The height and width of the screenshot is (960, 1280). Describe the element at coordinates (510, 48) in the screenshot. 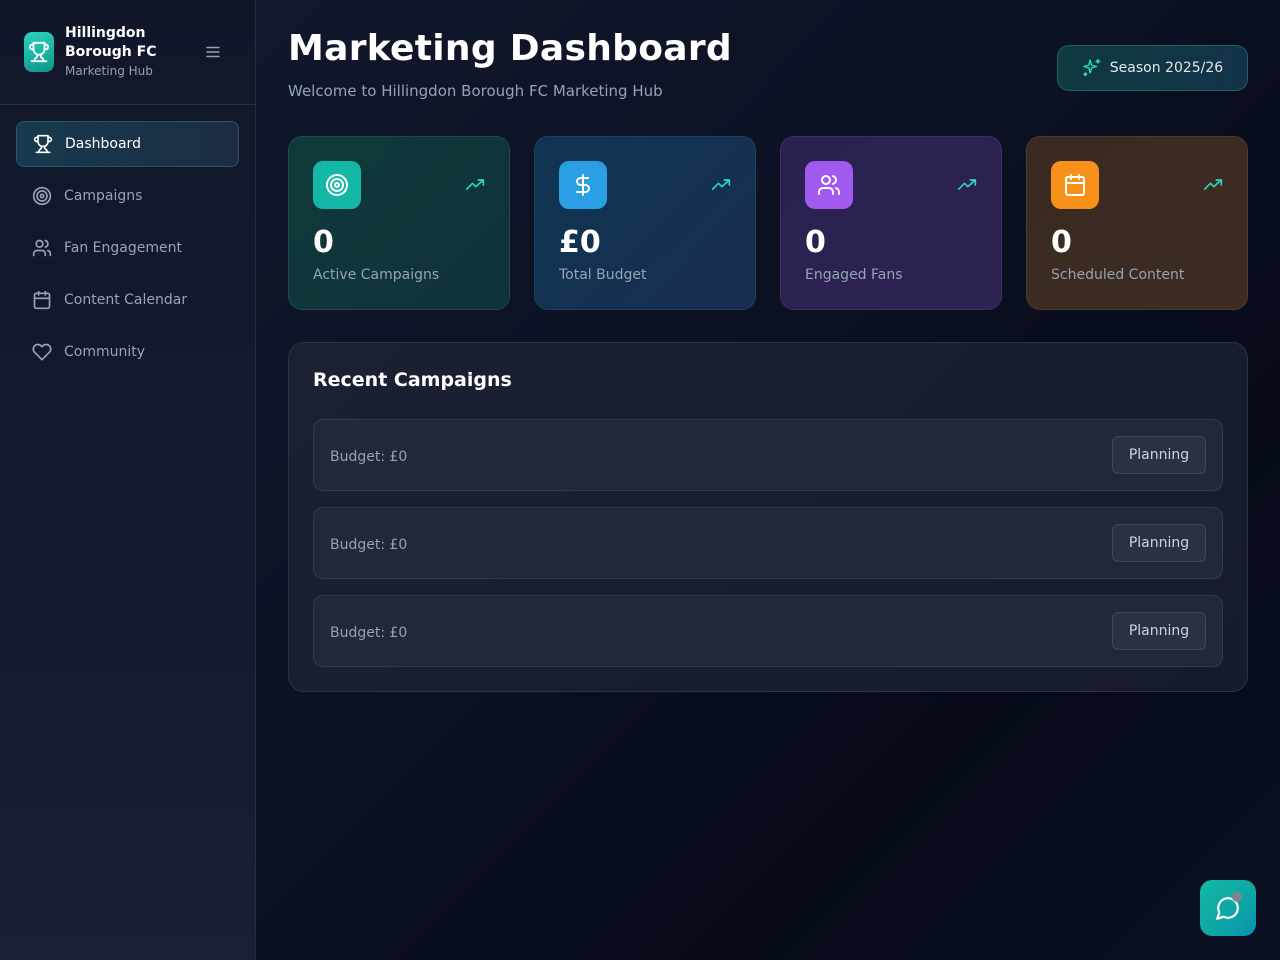

I see `page-title: Marketing Dashboard` at that location.